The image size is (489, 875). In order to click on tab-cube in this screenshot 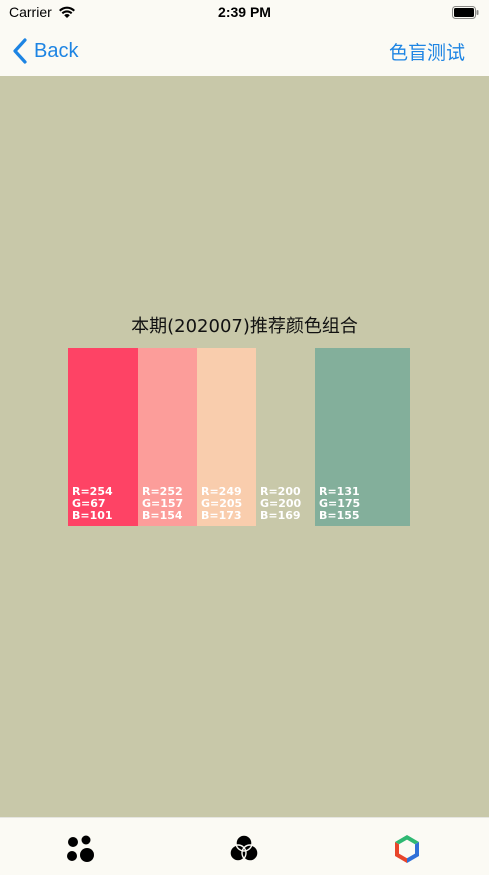, I will do `click(407, 849)`.